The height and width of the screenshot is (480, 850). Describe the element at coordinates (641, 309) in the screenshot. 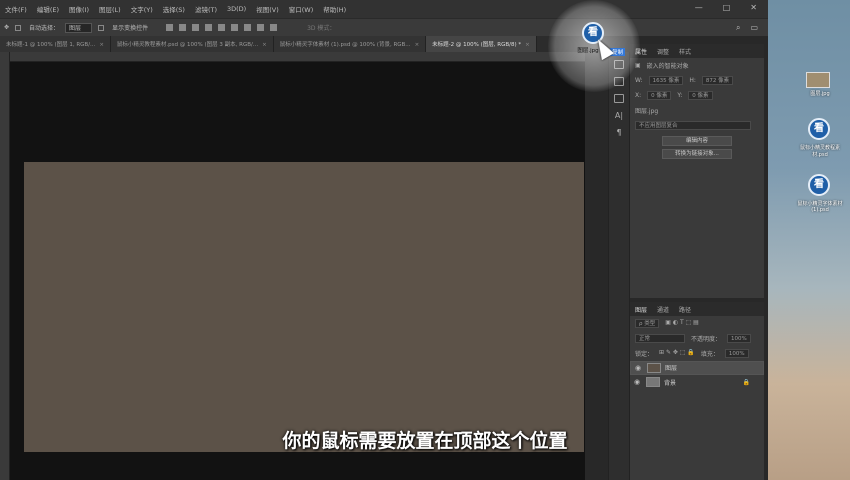

I see `tab-layers: 图层` at that location.